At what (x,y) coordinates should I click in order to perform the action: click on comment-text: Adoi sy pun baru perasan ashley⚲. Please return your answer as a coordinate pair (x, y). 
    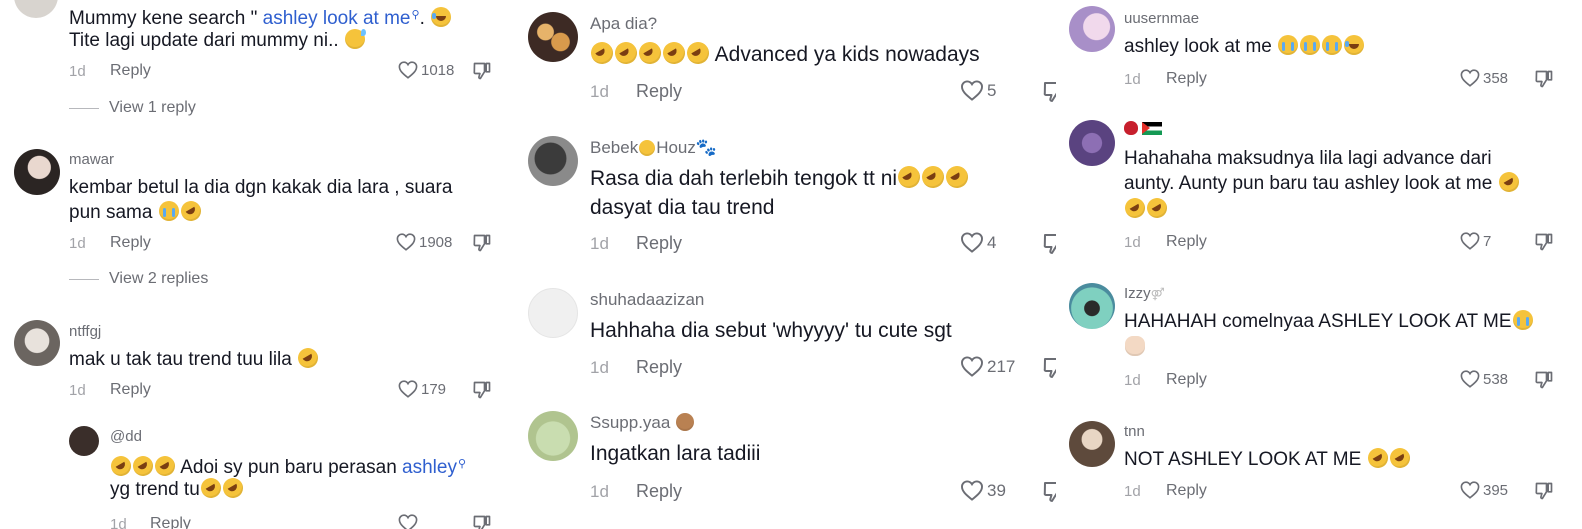
    Looking at the image, I should click on (287, 466).